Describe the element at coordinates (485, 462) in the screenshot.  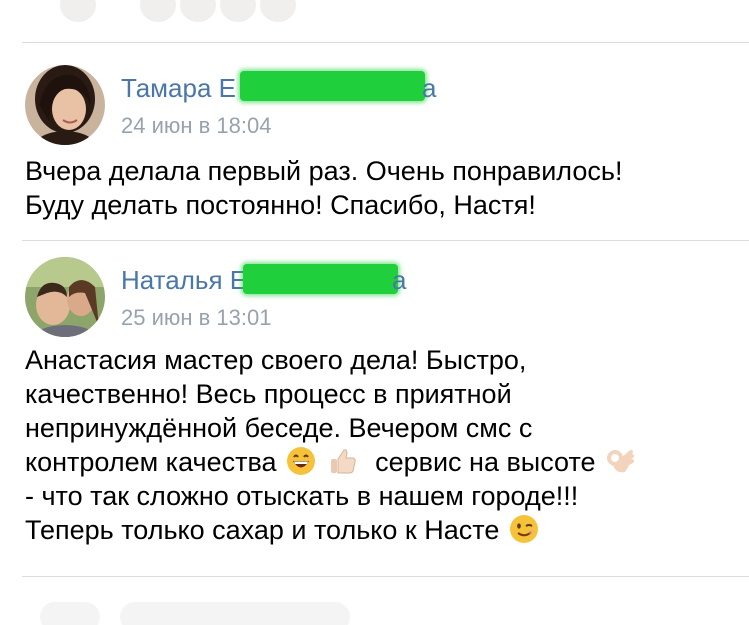
I see `text-fragment: сервис на высоте` at that location.